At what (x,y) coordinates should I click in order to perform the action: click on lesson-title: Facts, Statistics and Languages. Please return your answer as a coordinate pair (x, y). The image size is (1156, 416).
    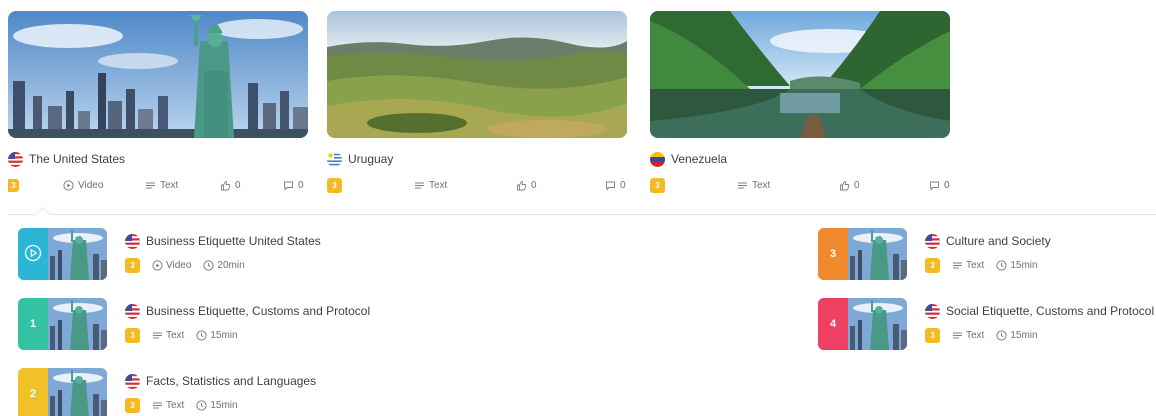
    Looking at the image, I should click on (231, 381).